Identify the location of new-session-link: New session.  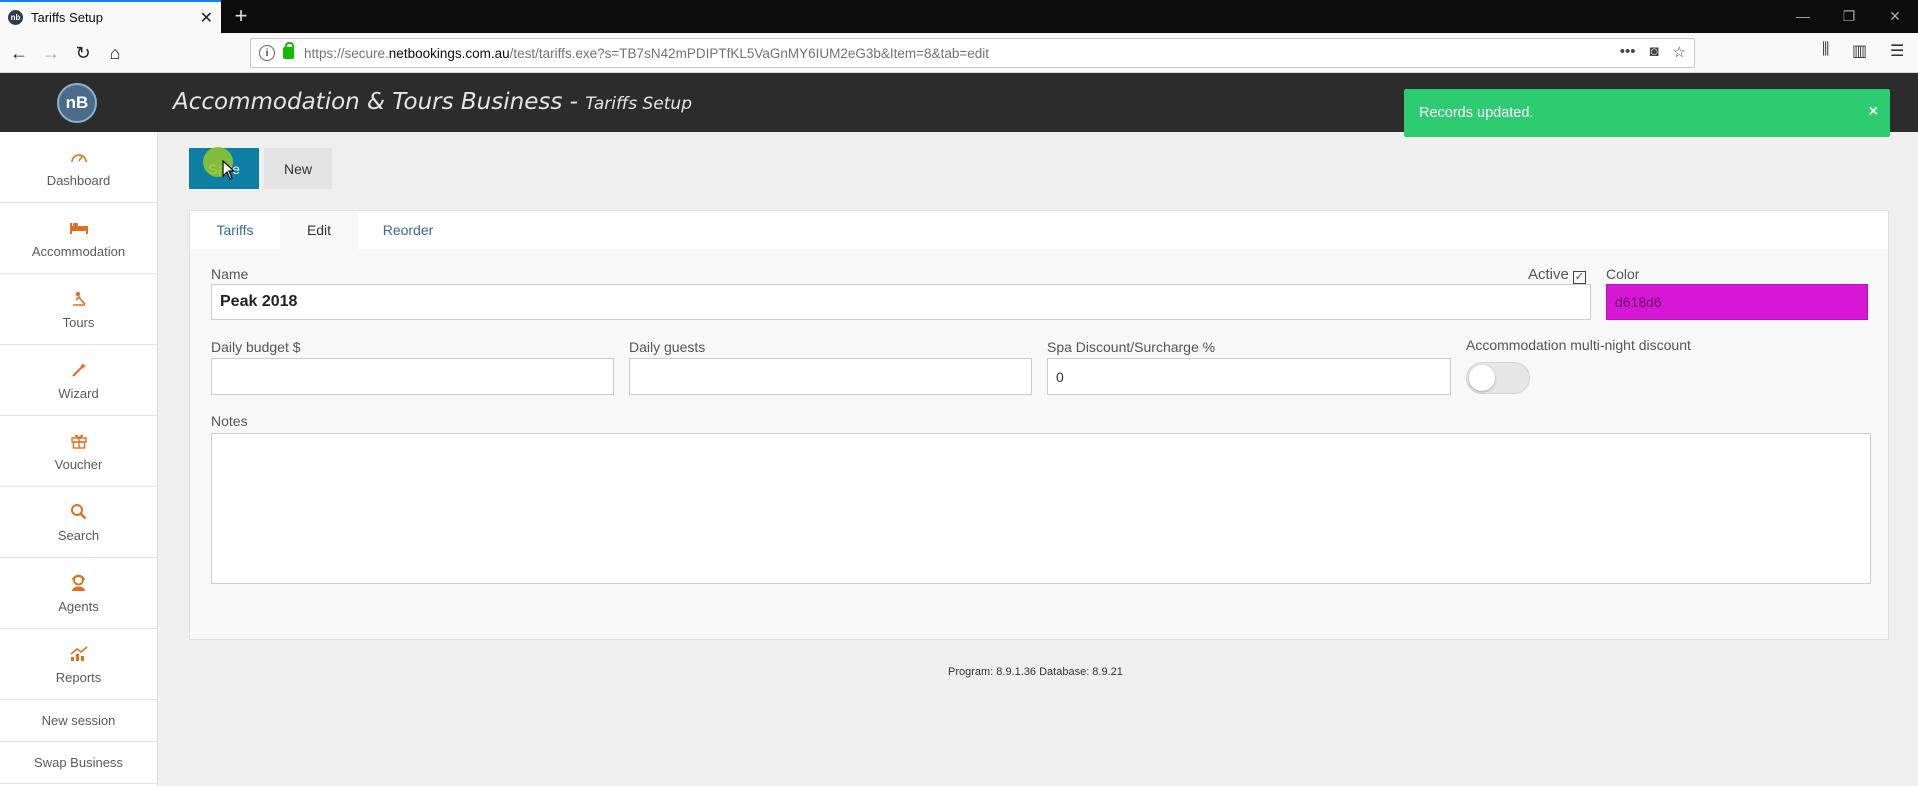
(78, 721).